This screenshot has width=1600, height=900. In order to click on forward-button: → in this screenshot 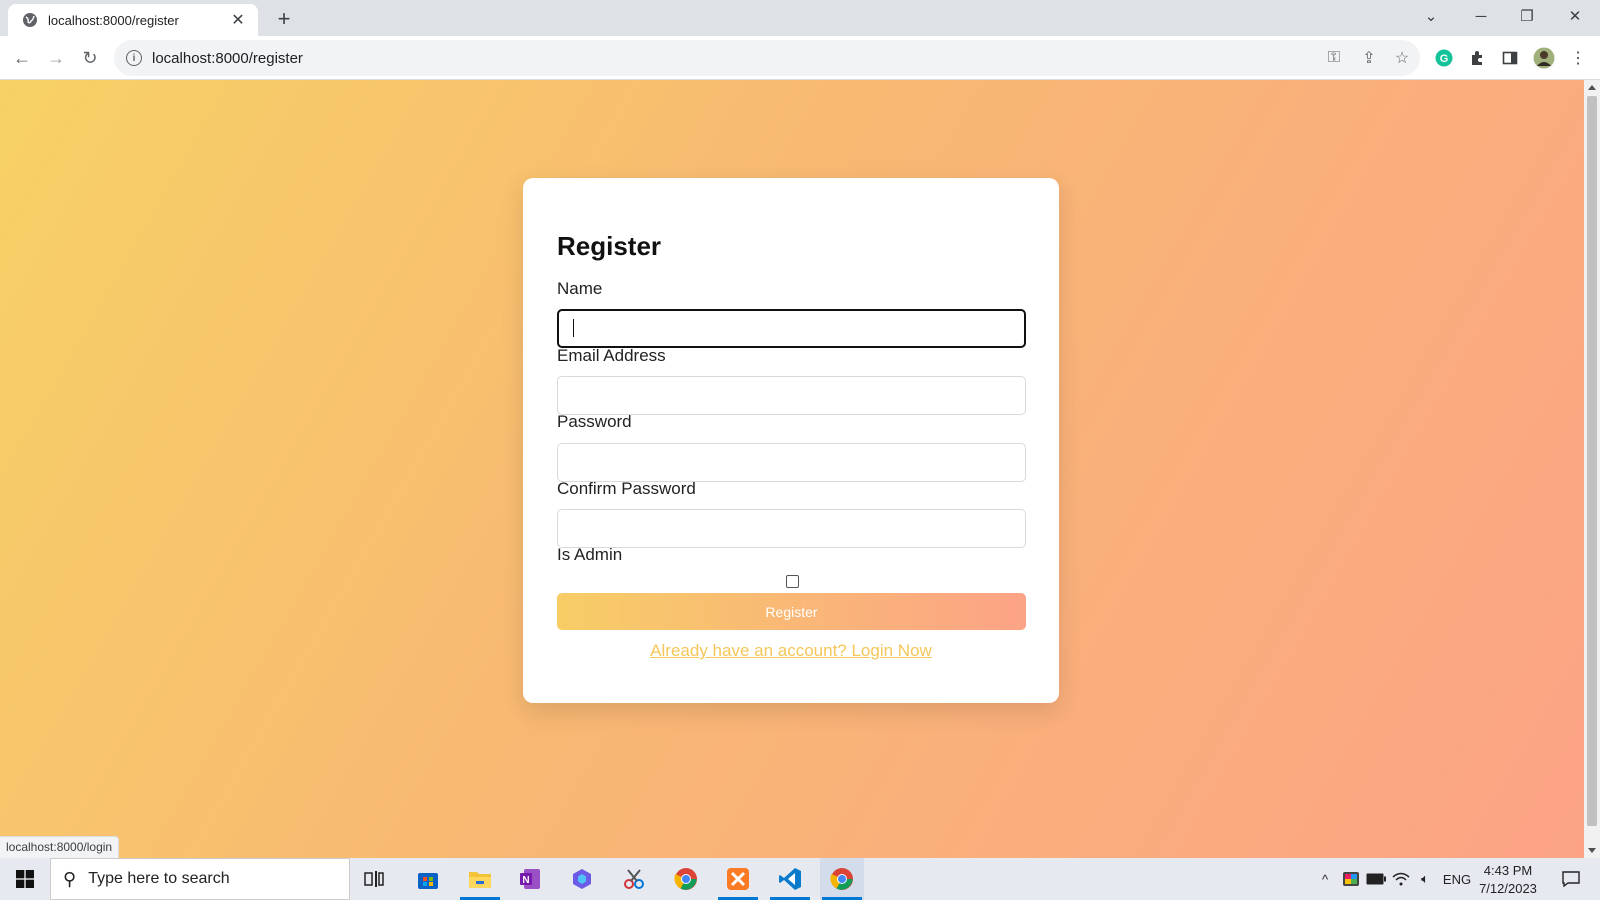, I will do `click(56, 58)`.